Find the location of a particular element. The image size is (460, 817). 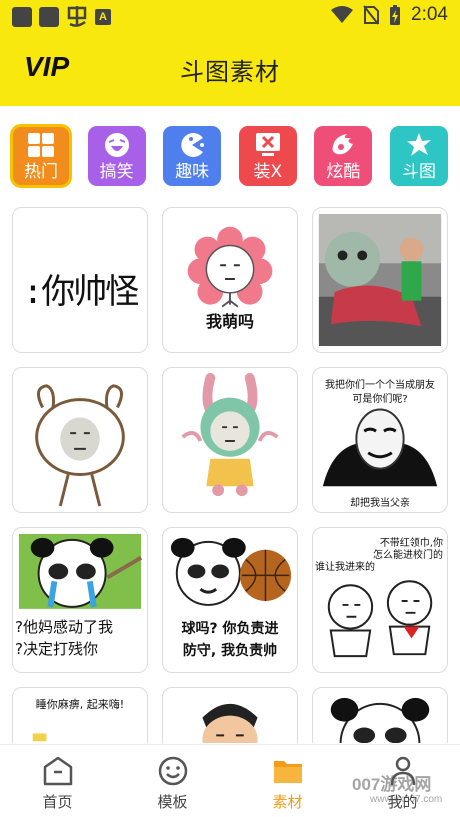

battery-charging-icon is located at coordinates (395, 15).